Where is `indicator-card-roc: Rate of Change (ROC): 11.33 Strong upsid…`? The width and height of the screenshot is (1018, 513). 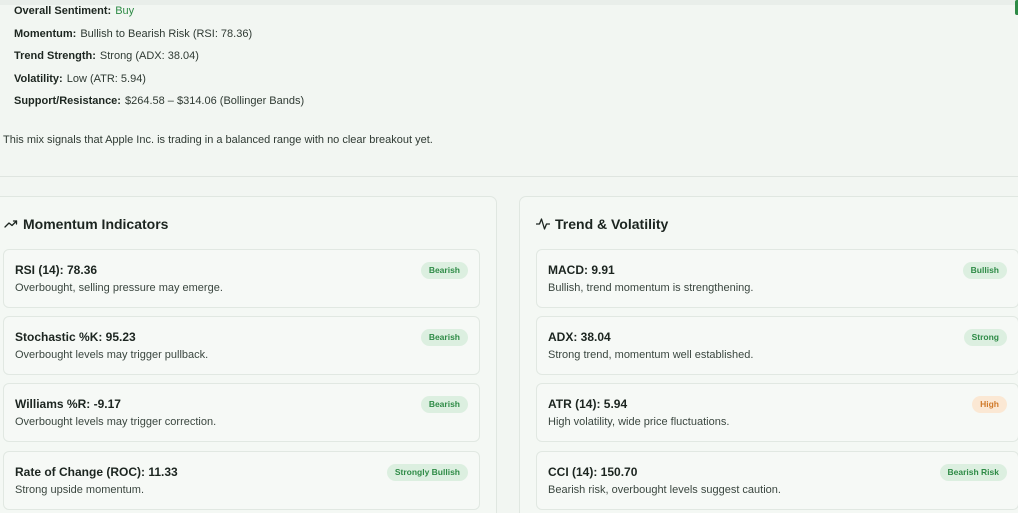 indicator-card-roc: Rate of Change (ROC): 11.33 Strong upsid… is located at coordinates (241, 480).